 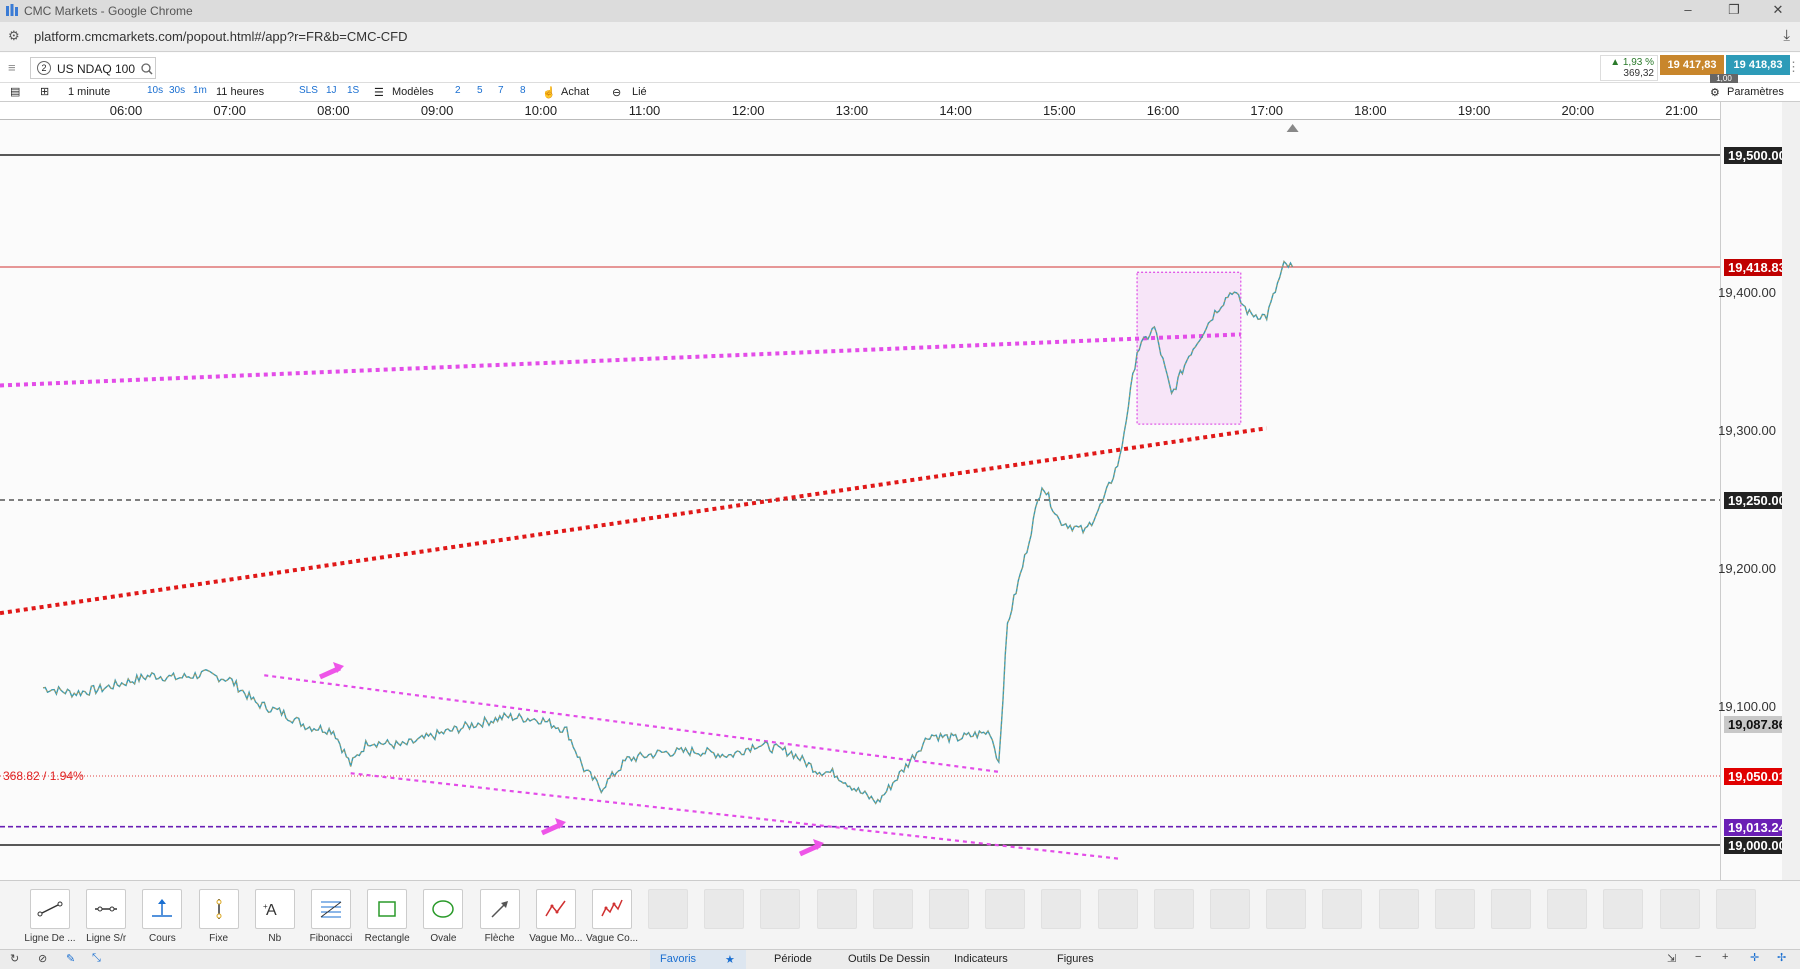 I want to click on cmc-logo-icon, so click(x=12, y=10).